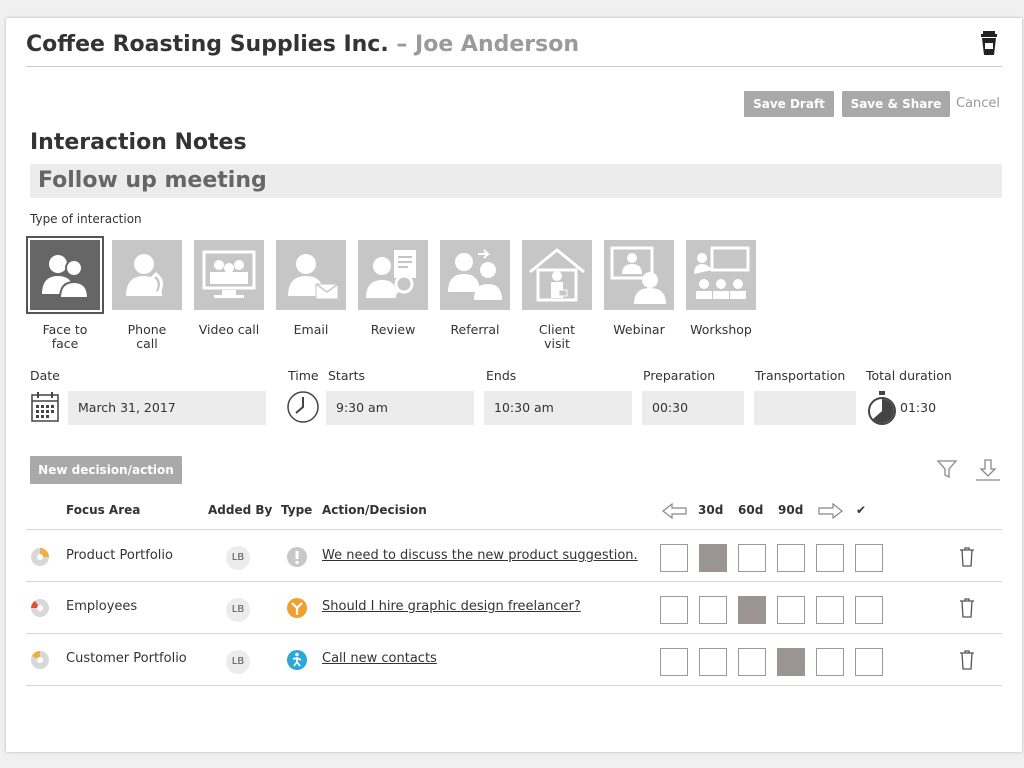  What do you see at coordinates (303, 375) in the screenshot?
I see `time-label: Time` at bounding box center [303, 375].